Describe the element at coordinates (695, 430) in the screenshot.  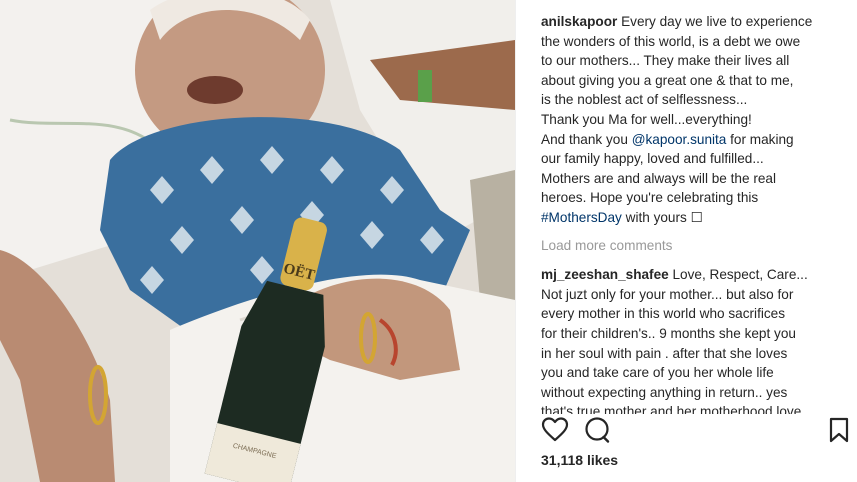
I see `action-bar` at that location.